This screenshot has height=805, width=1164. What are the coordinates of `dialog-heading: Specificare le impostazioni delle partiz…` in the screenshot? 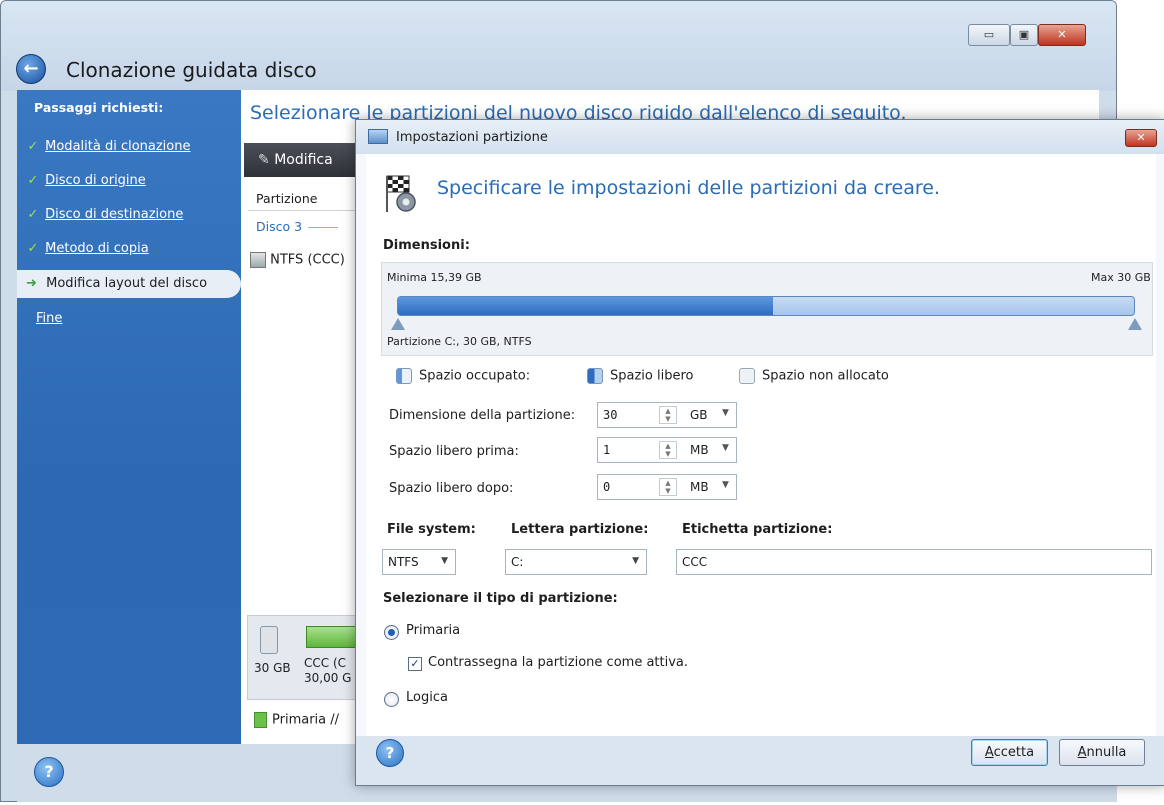 It's located at (688, 188).